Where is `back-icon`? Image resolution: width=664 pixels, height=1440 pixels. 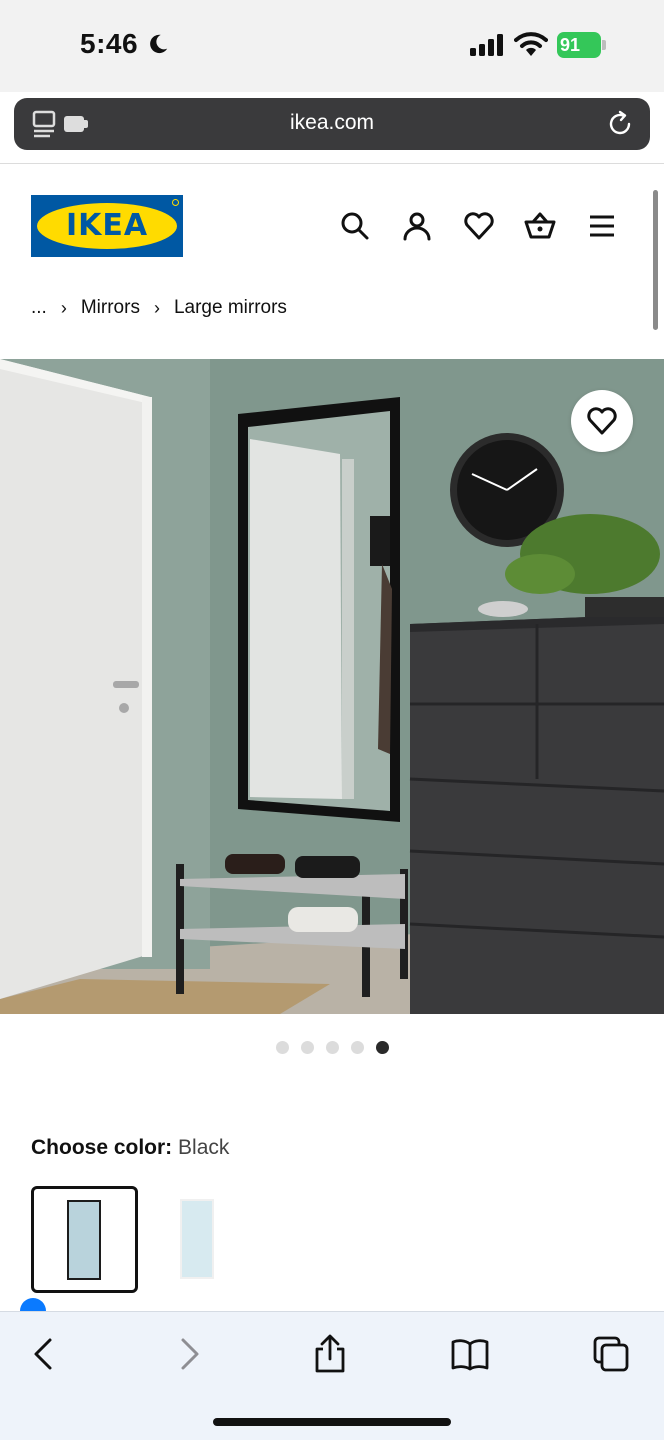 back-icon is located at coordinates (45, 1354).